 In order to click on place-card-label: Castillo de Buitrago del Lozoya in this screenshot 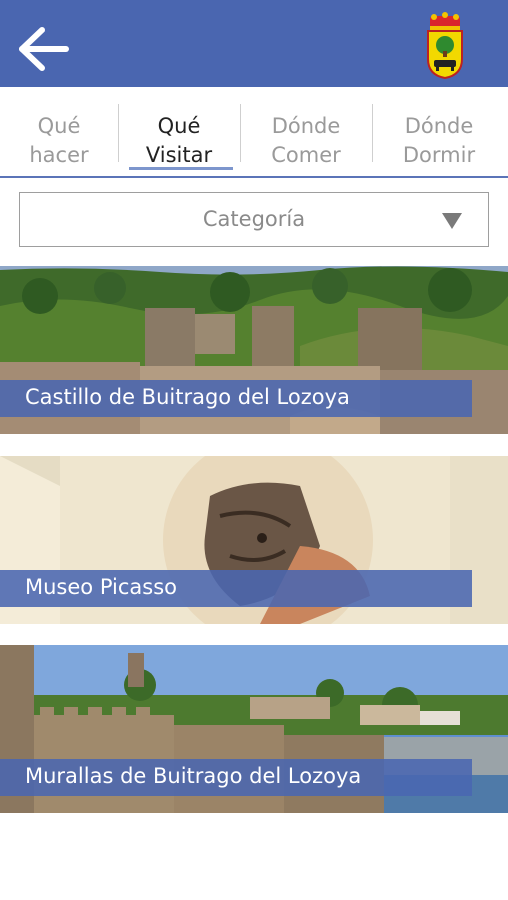, I will do `click(236, 398)`.